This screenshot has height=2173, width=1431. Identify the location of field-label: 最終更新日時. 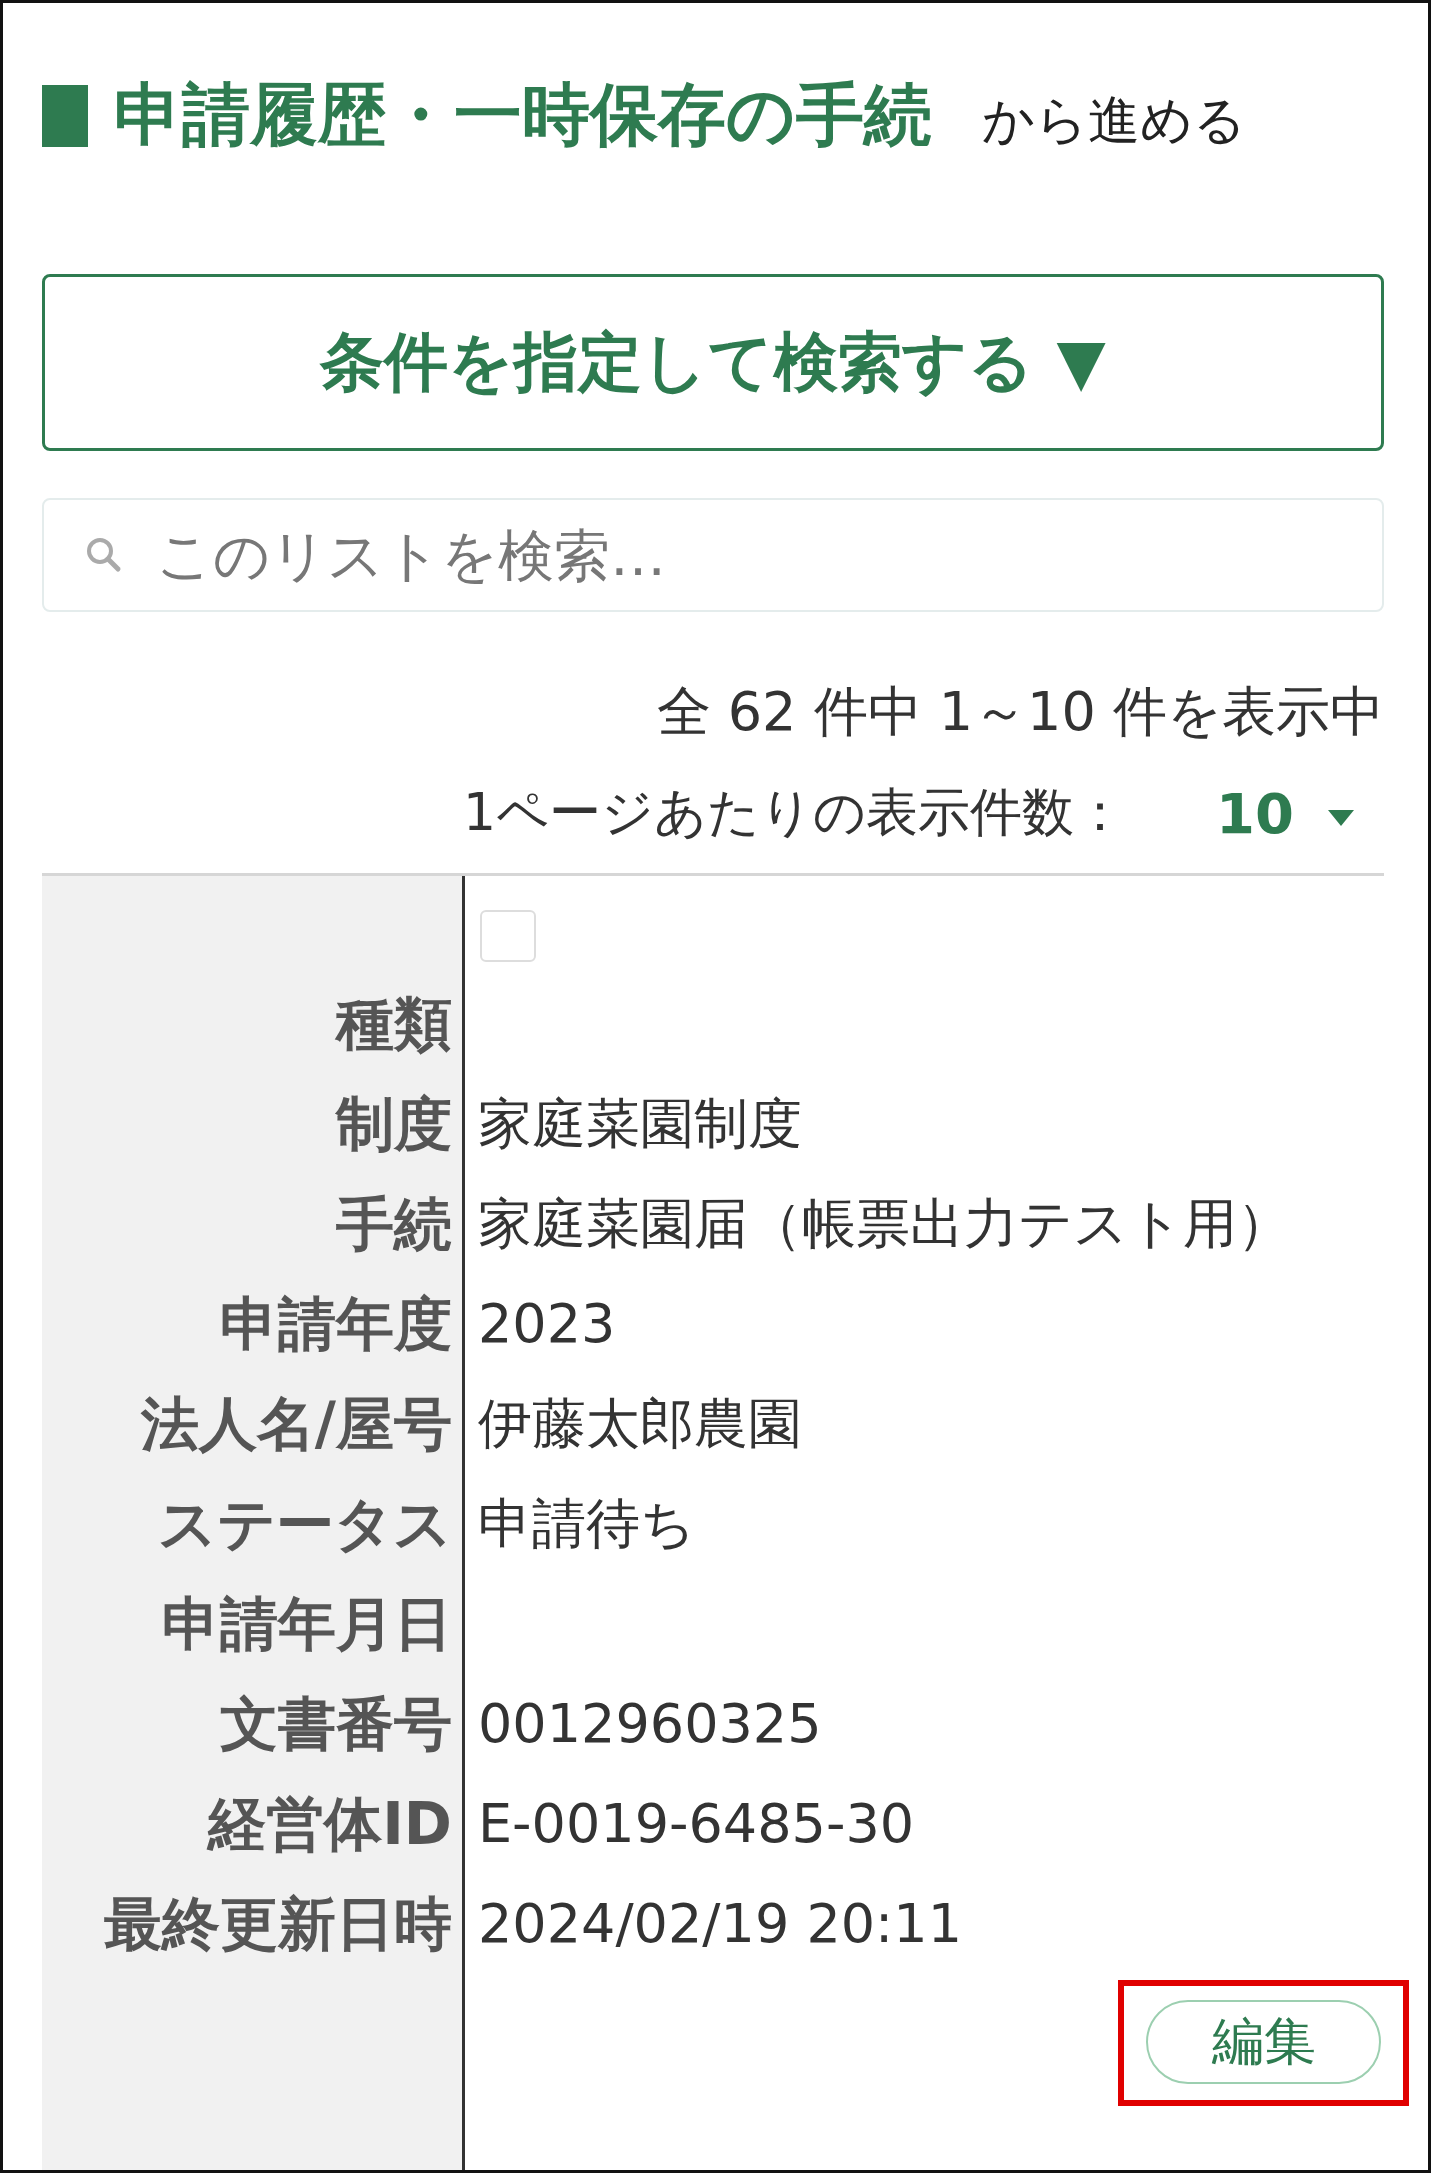
(278, 1924).